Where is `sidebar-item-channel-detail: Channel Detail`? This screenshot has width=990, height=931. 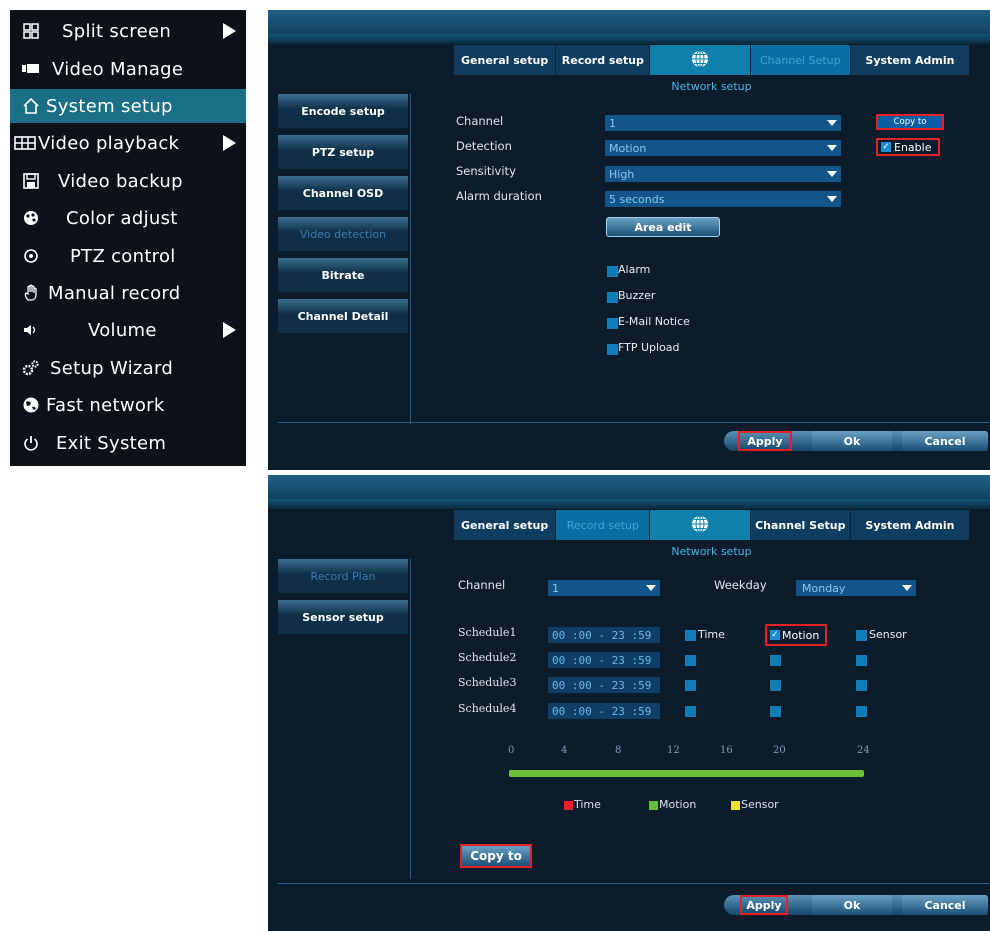 sidebar-item-channel-detail: Channel Detail is located at coordinates (343, 316).